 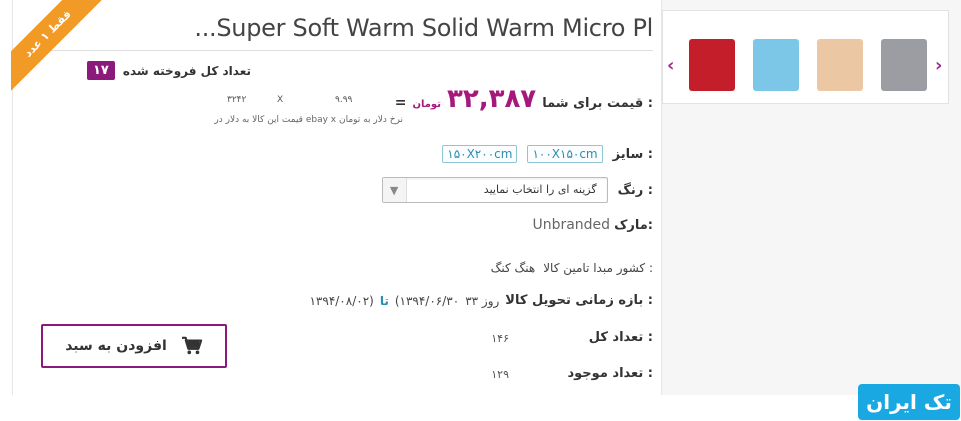 I want to click on sold-count-badge: ۱۷, so click(x=101, y=70).